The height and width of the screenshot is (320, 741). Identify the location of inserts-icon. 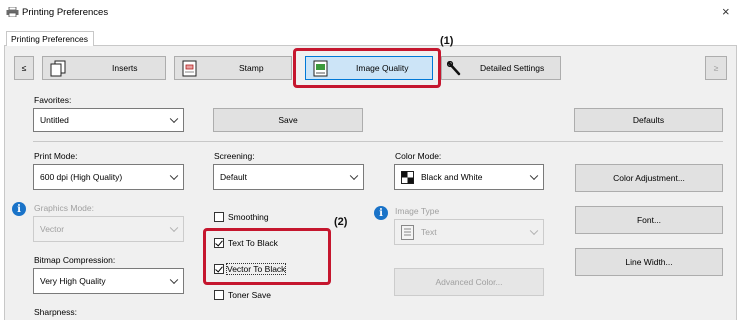
(58, 68).